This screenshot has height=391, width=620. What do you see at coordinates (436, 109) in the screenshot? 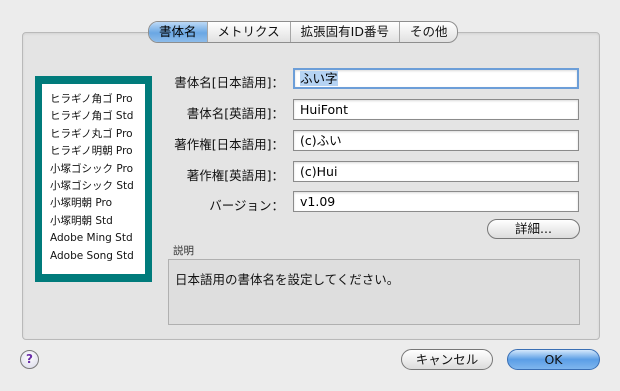
I see `name-en-field: HuiFont` at bounding box center [436, 109].